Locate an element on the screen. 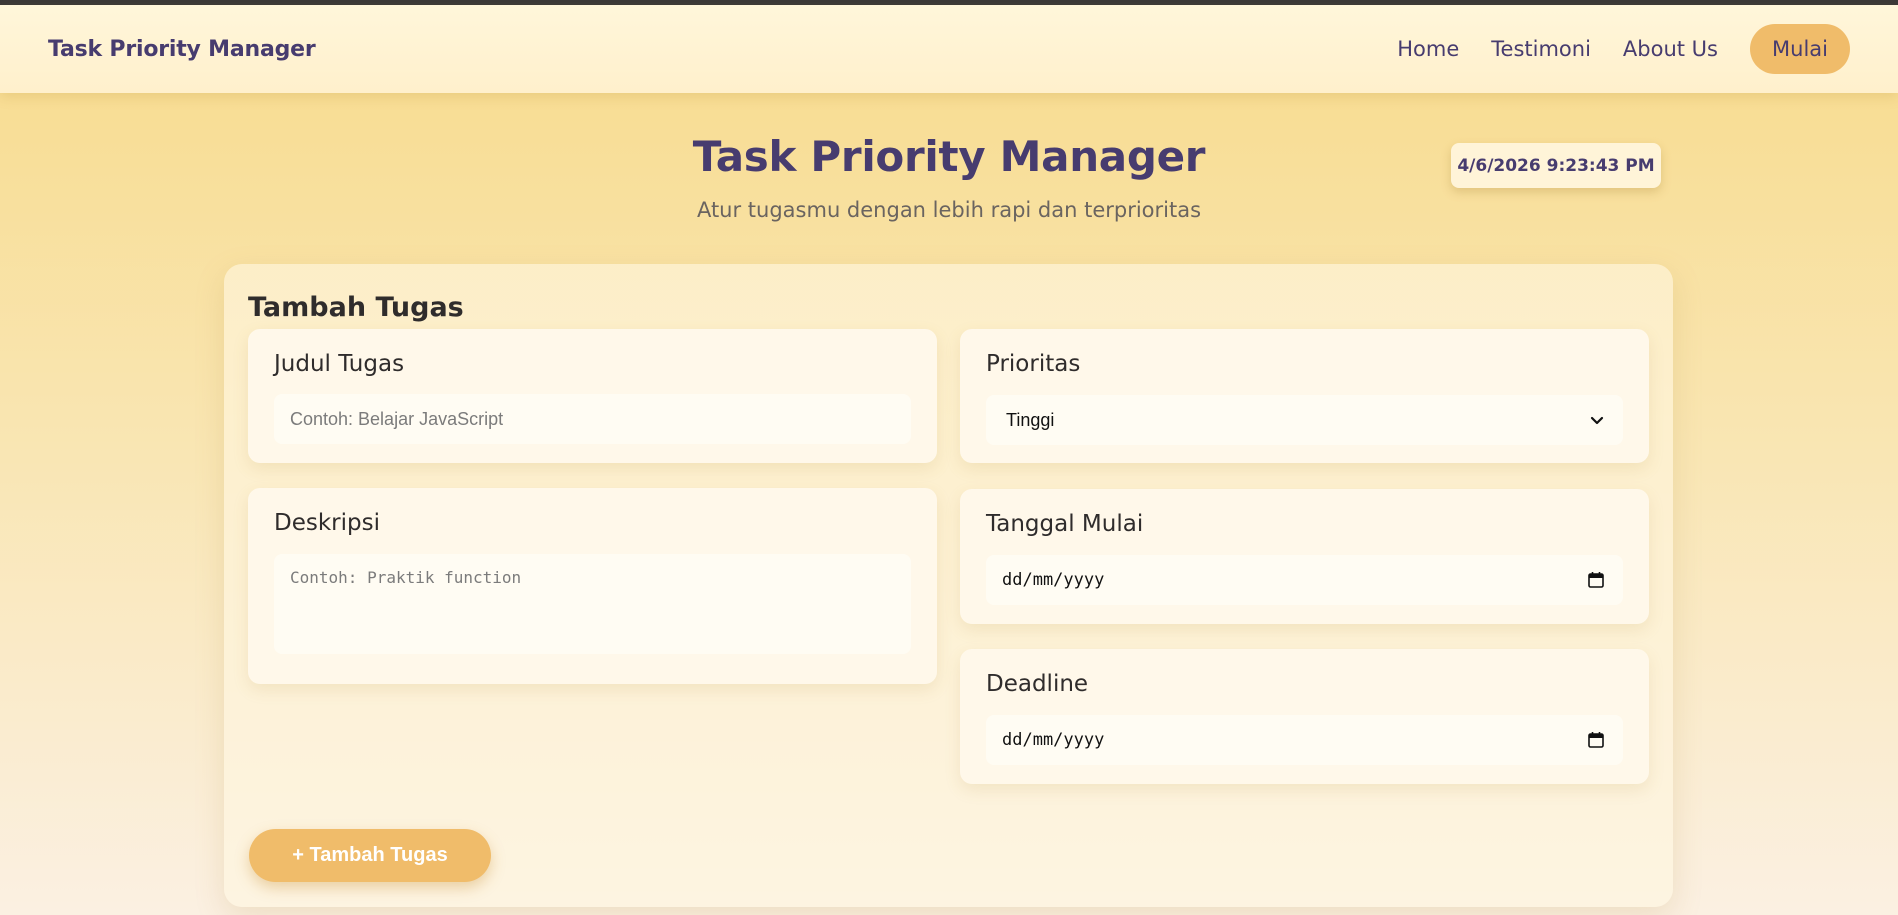 The width and height of the screenshot is (1898, 915). deadline-card: Deadline dd/mm/yyyy is located at coordinates (1304, 716).